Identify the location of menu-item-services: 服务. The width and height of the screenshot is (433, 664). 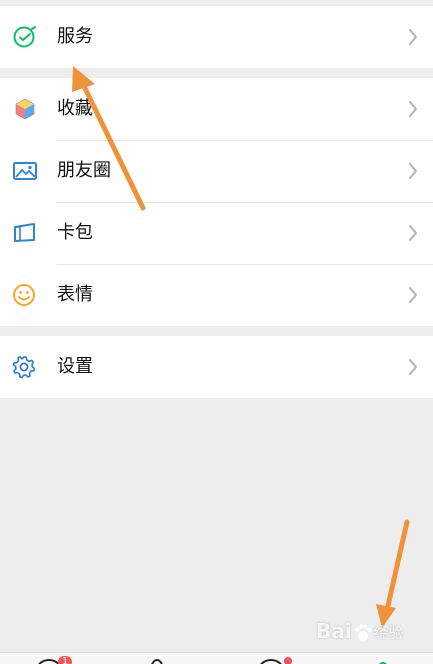
(216, 37).